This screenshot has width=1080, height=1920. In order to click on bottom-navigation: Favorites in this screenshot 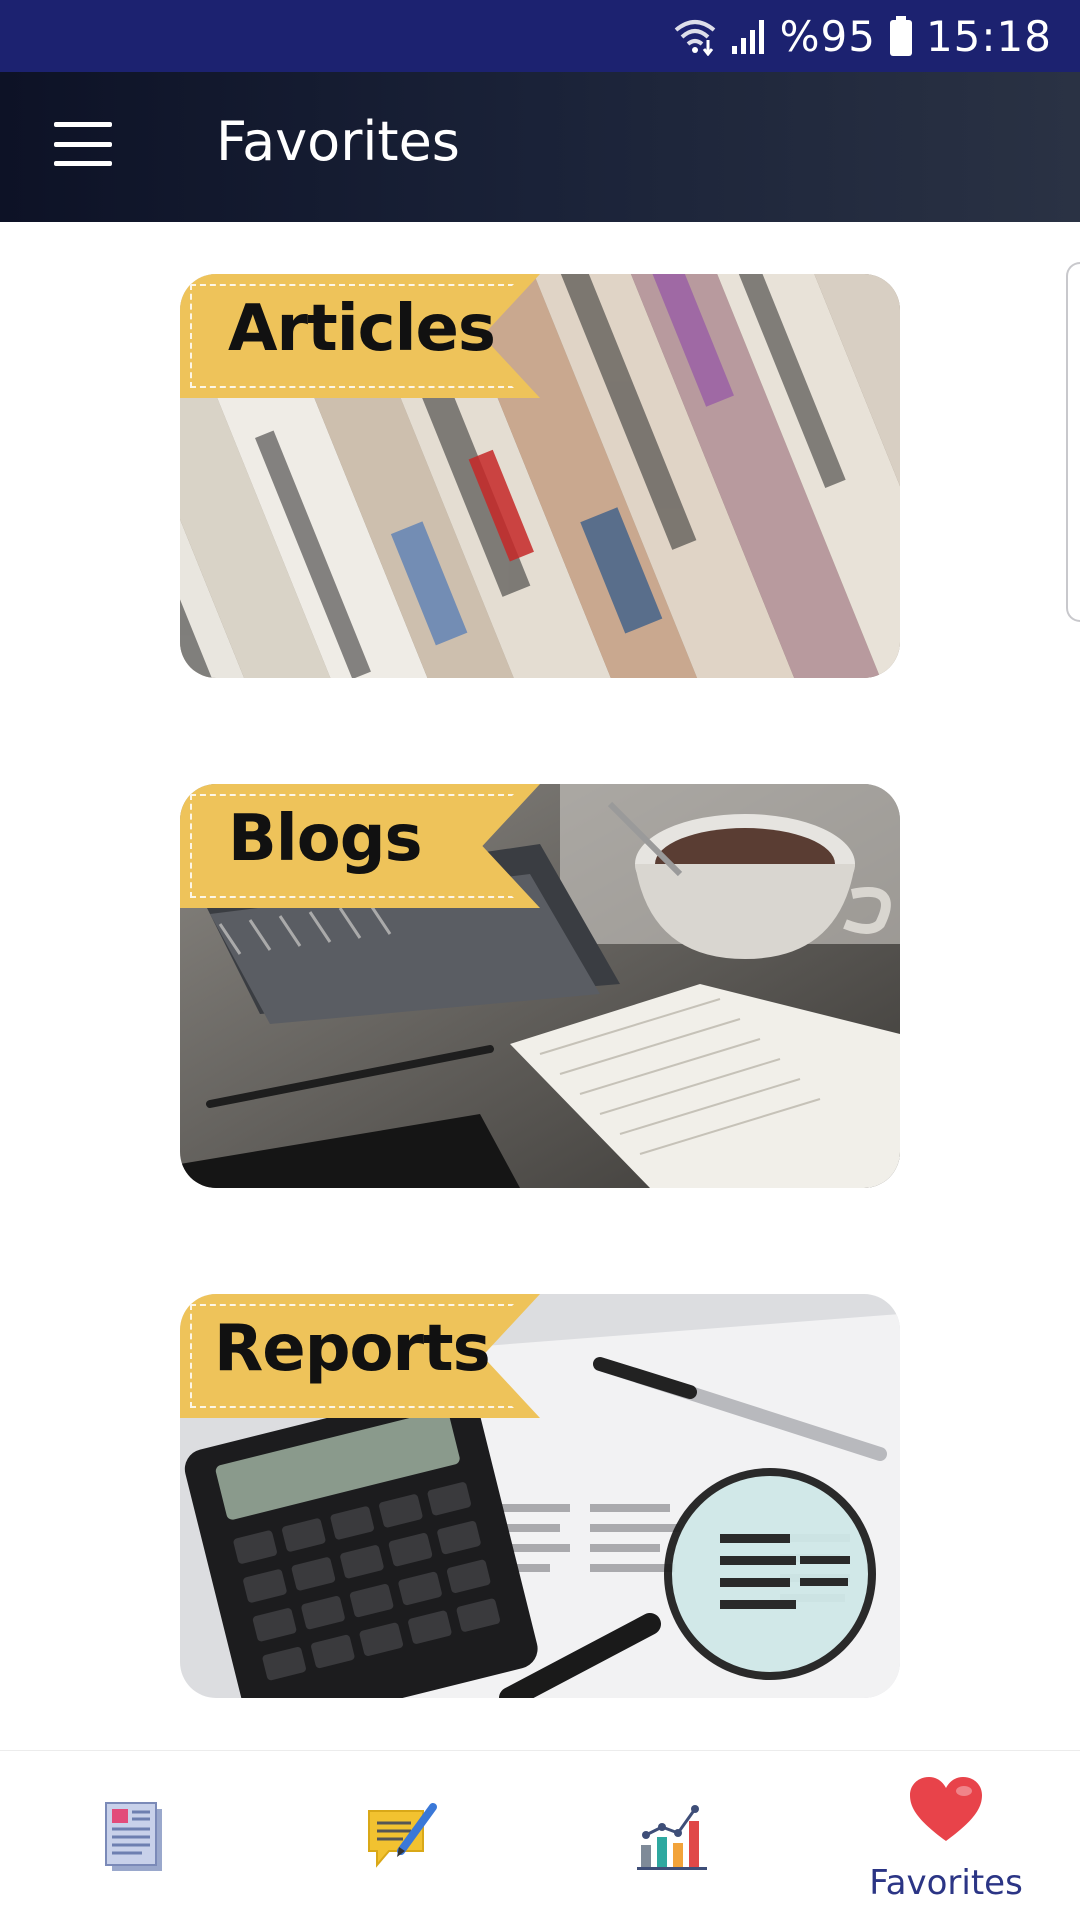, I will do `click(540, 1835)`.